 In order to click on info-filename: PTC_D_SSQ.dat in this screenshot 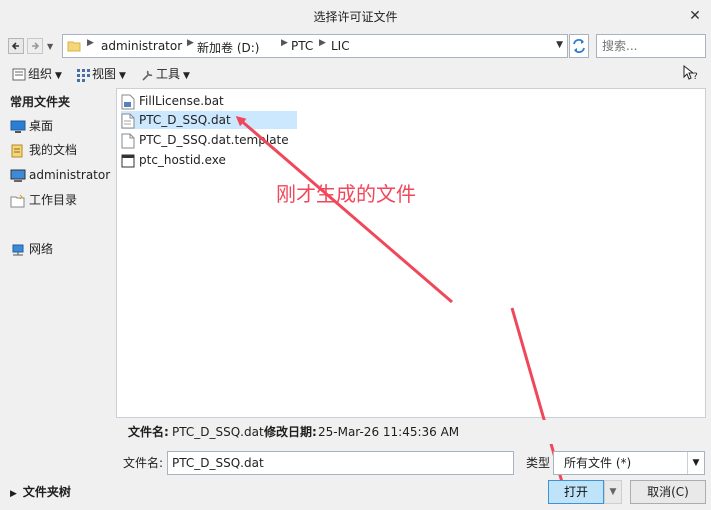, I will do `click(218, 432)`.